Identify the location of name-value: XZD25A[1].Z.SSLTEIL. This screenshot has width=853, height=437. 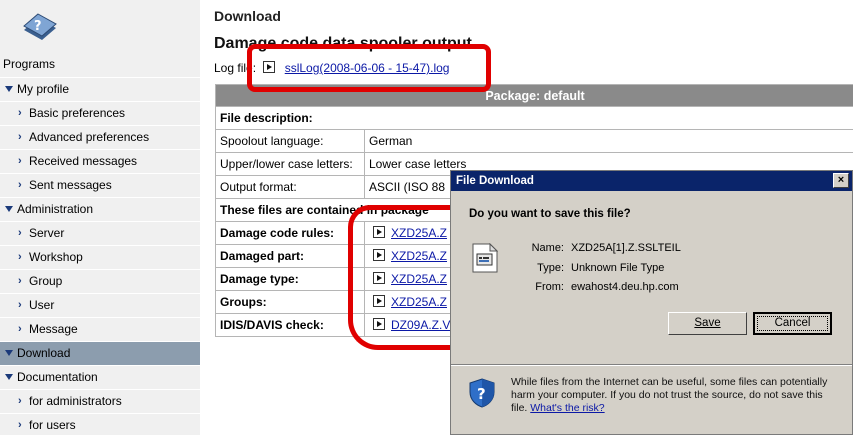
(626, 248).